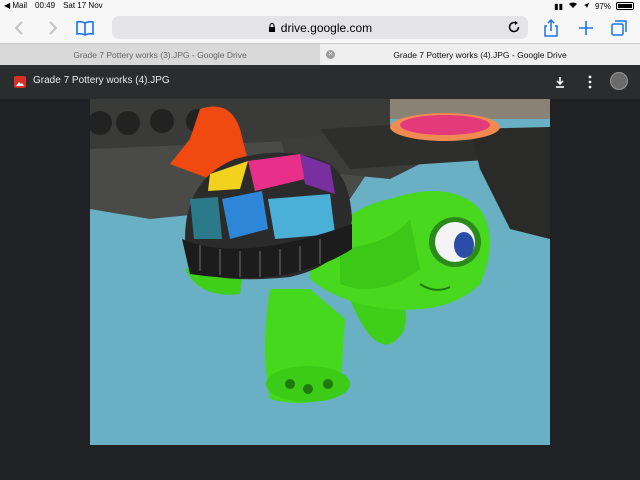 This screenshot has width=640, height=480. What do you see at coordinates (19, 28) in the screenshot?
I see `chevron-left-icon` at bounding box center [19, 28].